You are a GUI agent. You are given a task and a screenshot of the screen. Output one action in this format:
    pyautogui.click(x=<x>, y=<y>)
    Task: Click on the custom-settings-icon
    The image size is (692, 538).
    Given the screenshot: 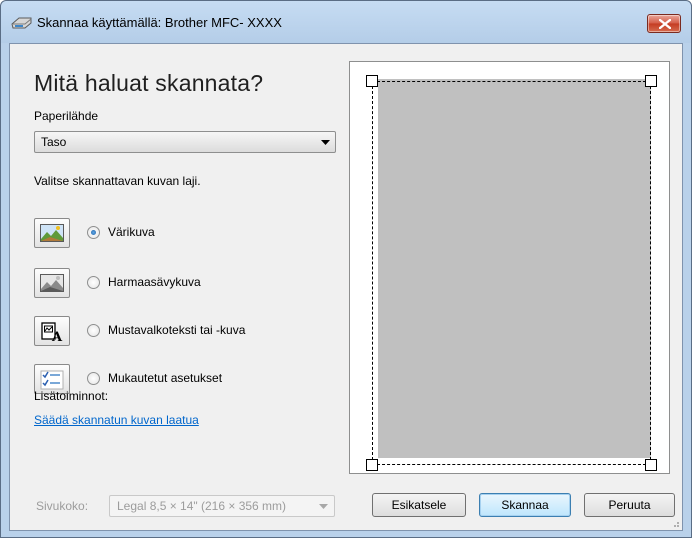 What is the action you would take?
    pyautogui.click(x=52, y=380)
    